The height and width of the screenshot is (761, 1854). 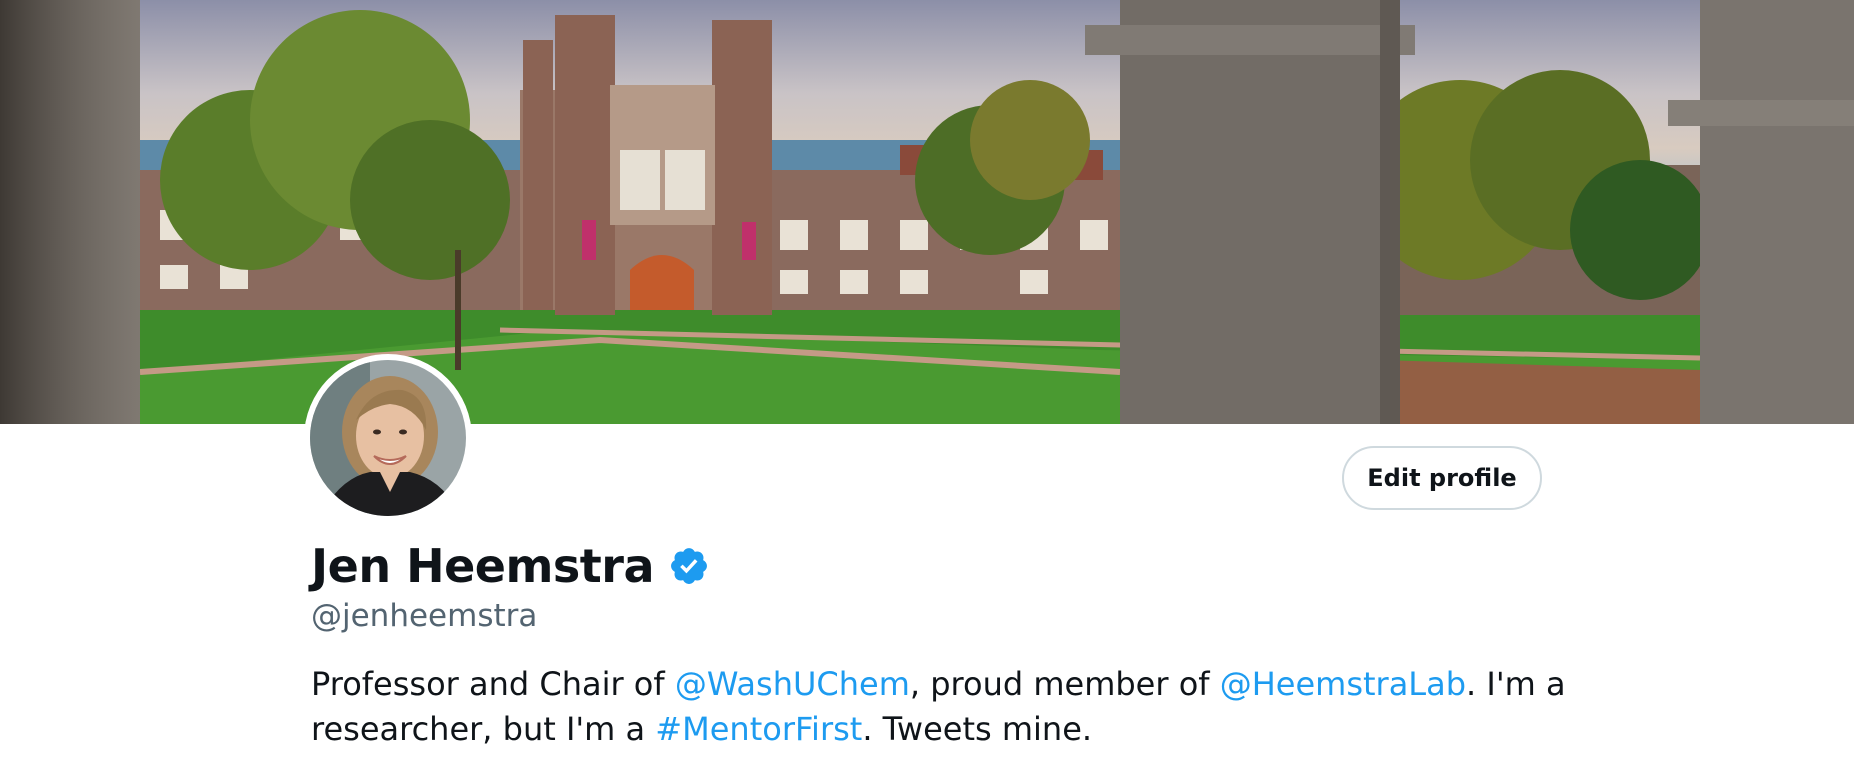 What do you see at coordinates (493, 684) in the screenshot?
I see `bio-text: Professor and Chair of` at bounding box center [493, 684].